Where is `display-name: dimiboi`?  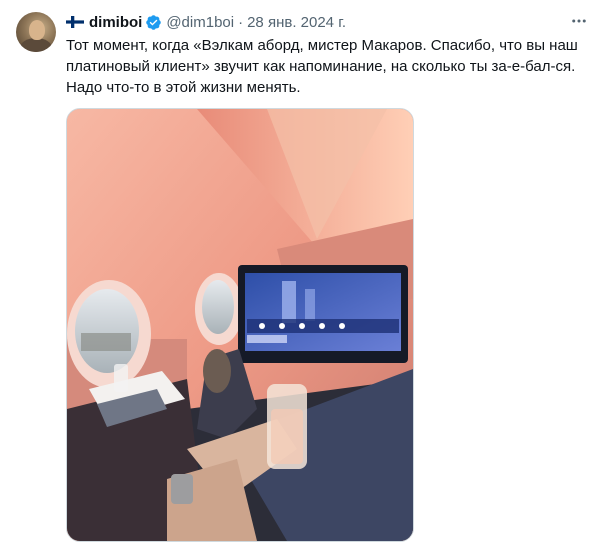 display-name: dimiboi is located at coordinates (115, 22).